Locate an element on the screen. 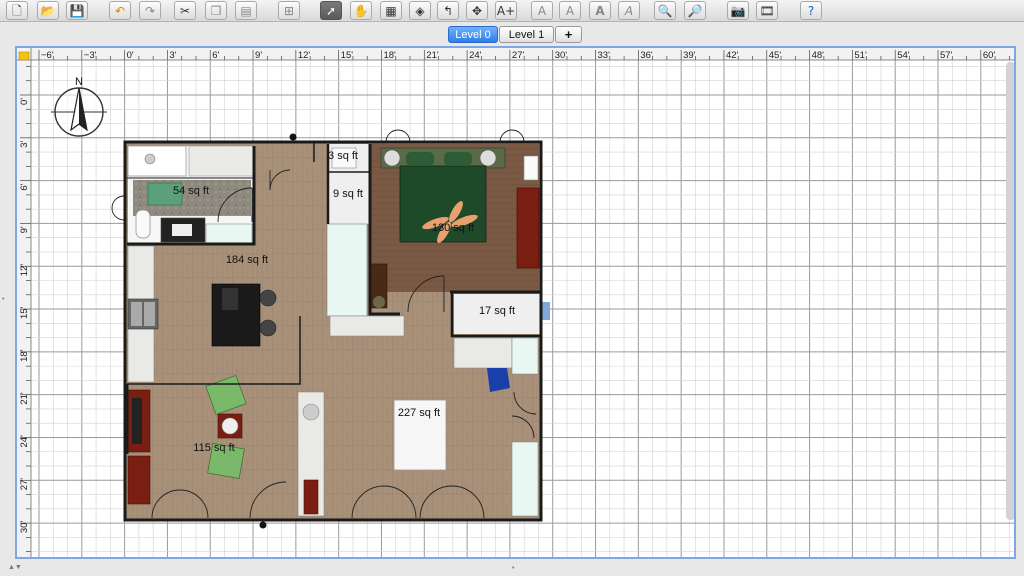 The height and width of the screenshot is (576, 1024). ruler-label-top: 27' is located at coordinates (518, 55).